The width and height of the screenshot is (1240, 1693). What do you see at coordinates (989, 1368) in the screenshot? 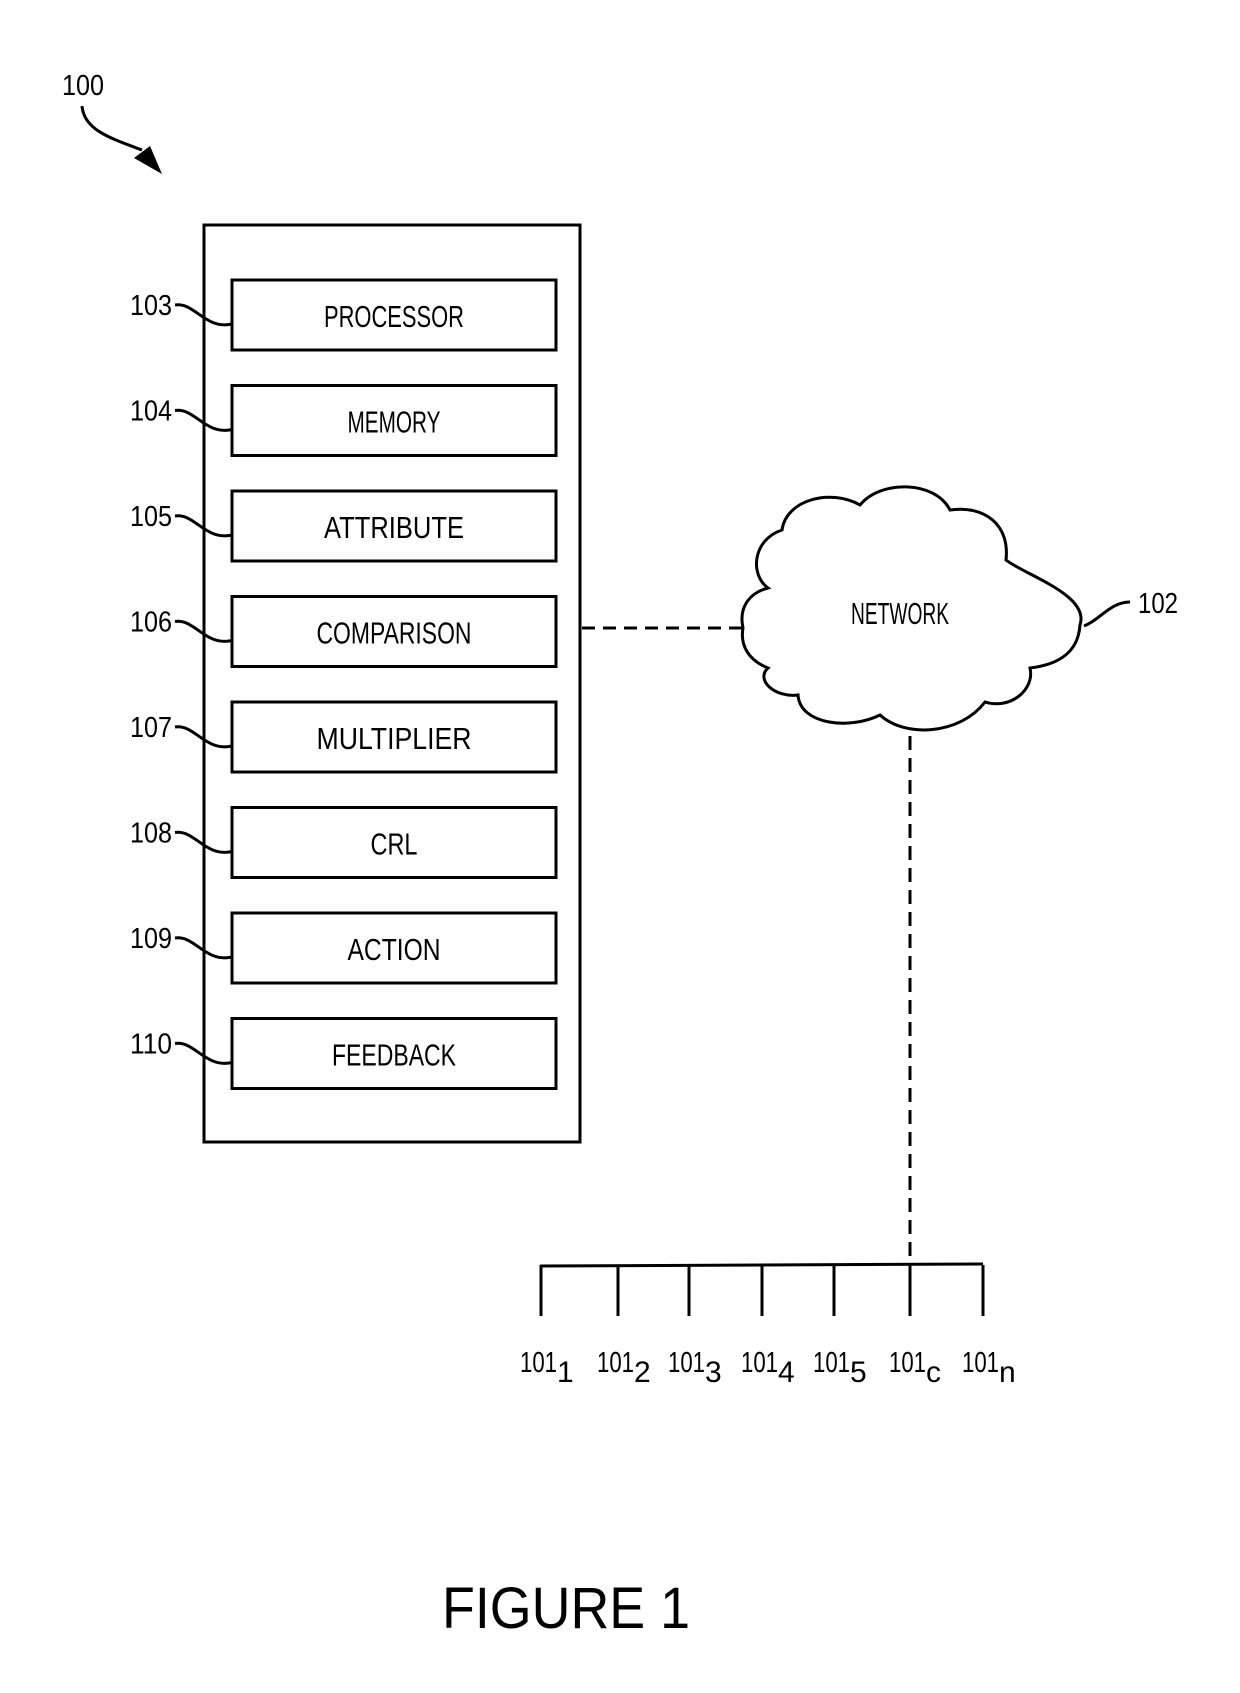
I see `client-label: 101n` at bounding box center [989, 1368].